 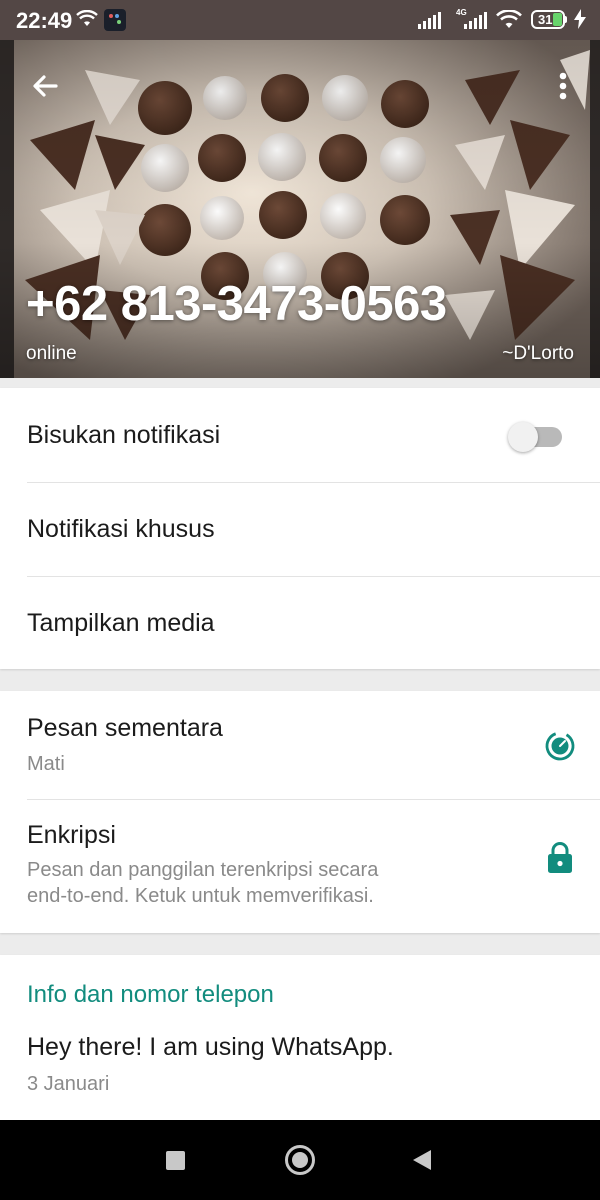 What do you see at coordinates (200, 896) in the screenshot?
I see `encryption-description-line: end-to-end. Ketuk untuk memverifikasi.` at bounding box center [200, 896].